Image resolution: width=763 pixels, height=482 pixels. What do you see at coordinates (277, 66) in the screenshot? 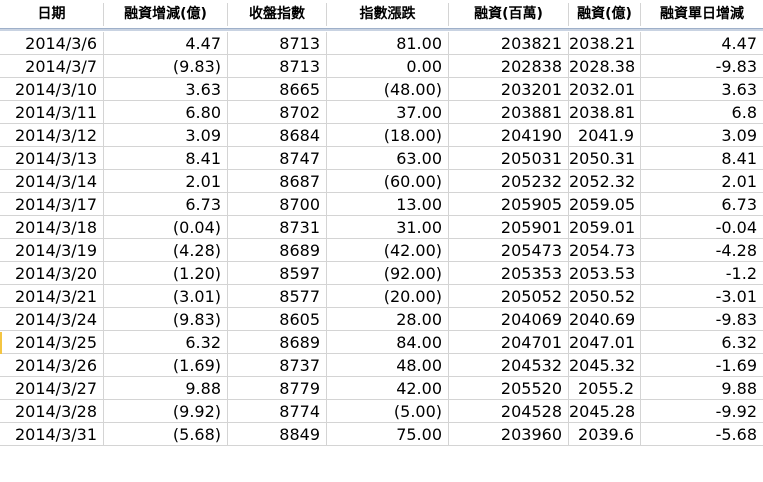
I see `cell-close-index: 8713` at bounding box center [277, 66].